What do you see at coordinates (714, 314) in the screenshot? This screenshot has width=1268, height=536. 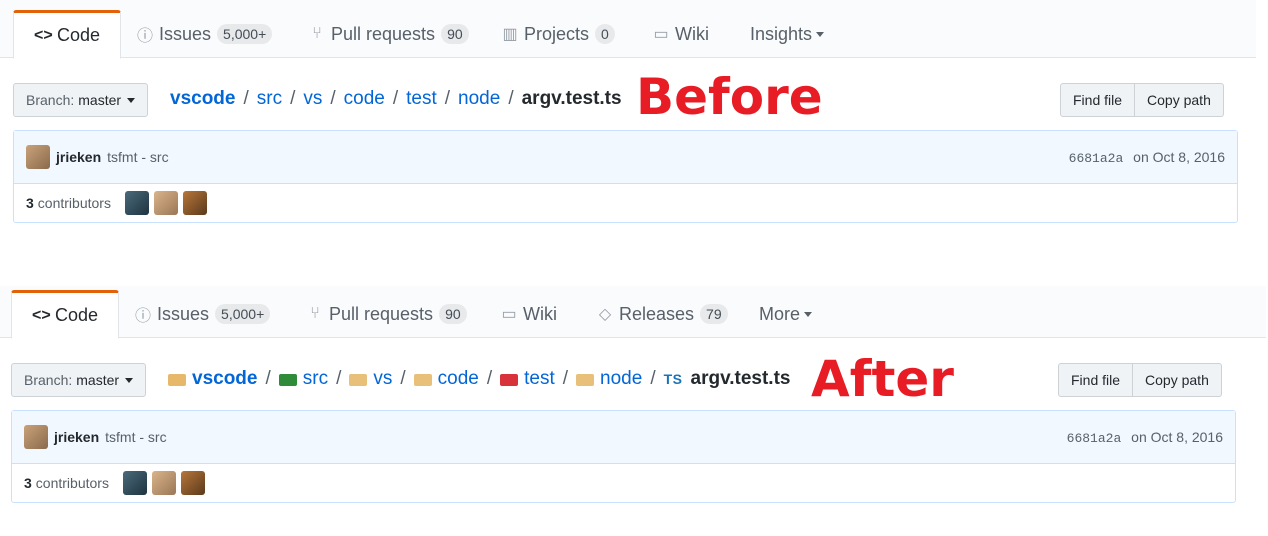 I see `releases-counter: 79` at bounding box center [714, 314].